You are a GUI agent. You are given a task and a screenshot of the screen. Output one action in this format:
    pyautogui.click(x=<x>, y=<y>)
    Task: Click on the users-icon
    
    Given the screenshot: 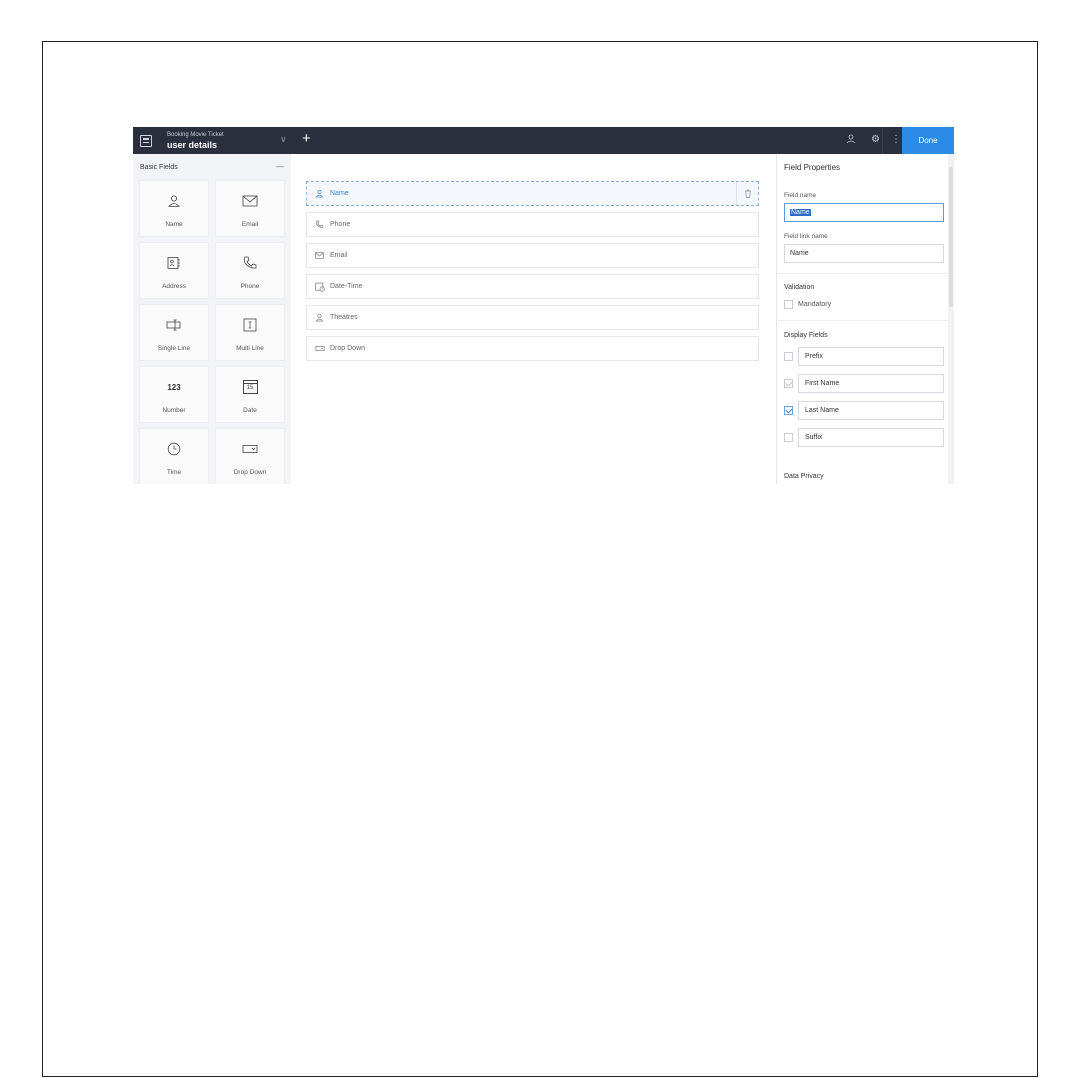 What is the action you would take?
    pyautogui.click(x=851, y=140)
    